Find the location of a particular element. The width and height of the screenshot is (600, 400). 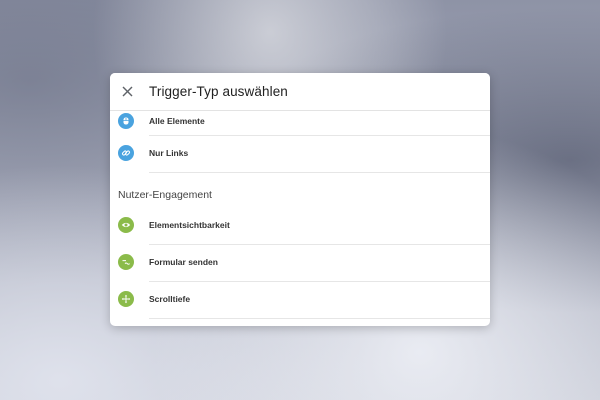

link-icon is located at coordinates (126, 153).